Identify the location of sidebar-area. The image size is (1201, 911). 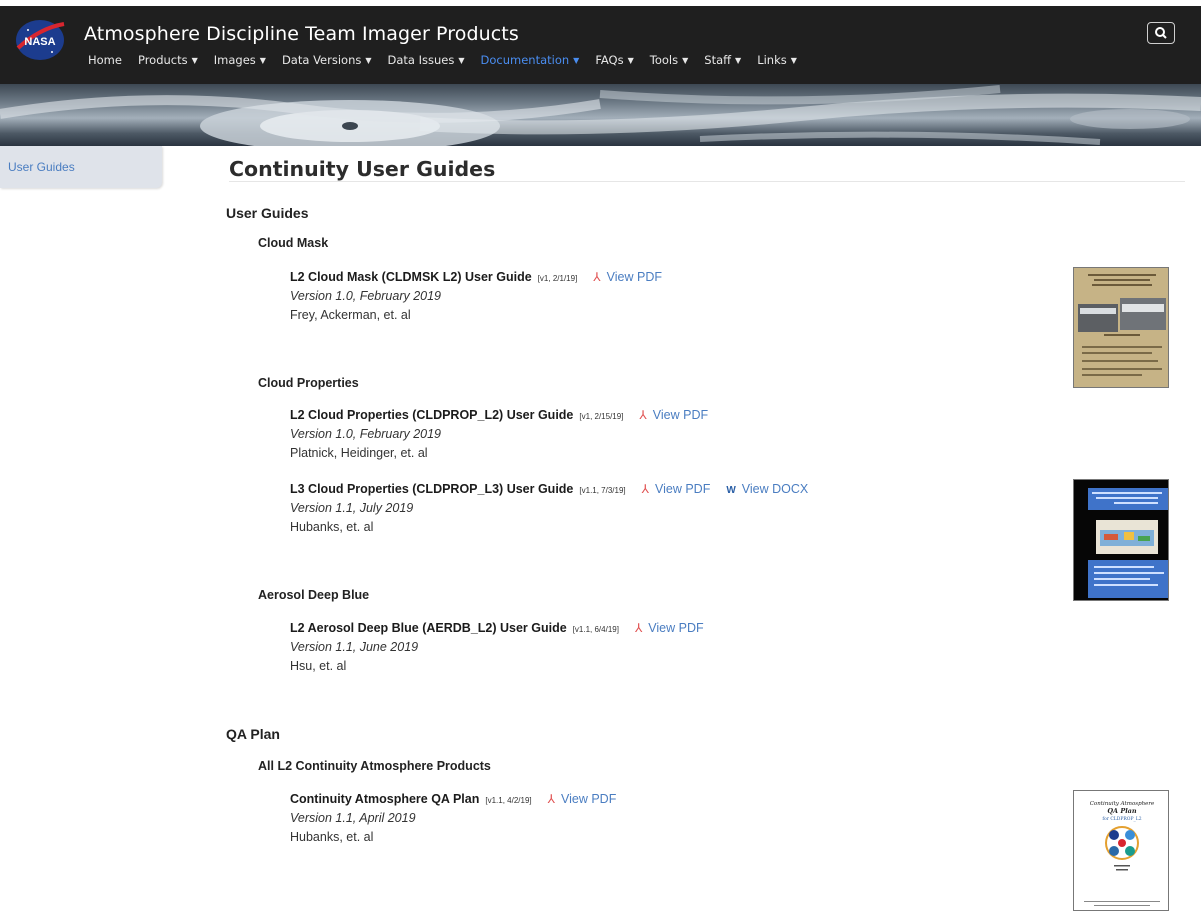
(88, 549).